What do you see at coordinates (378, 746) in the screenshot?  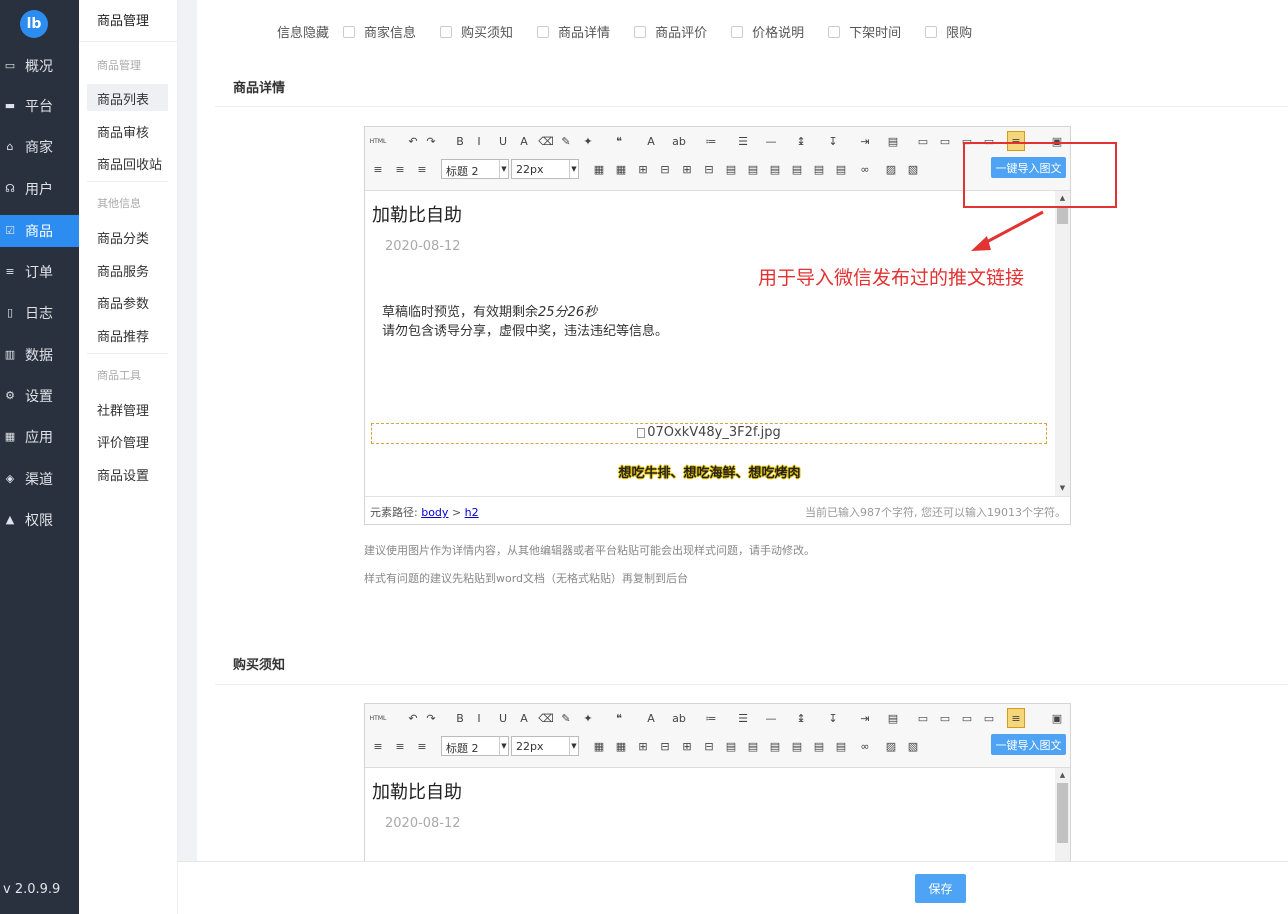 I see `align-center-icon: ≡` at bounding box center [378, 746].